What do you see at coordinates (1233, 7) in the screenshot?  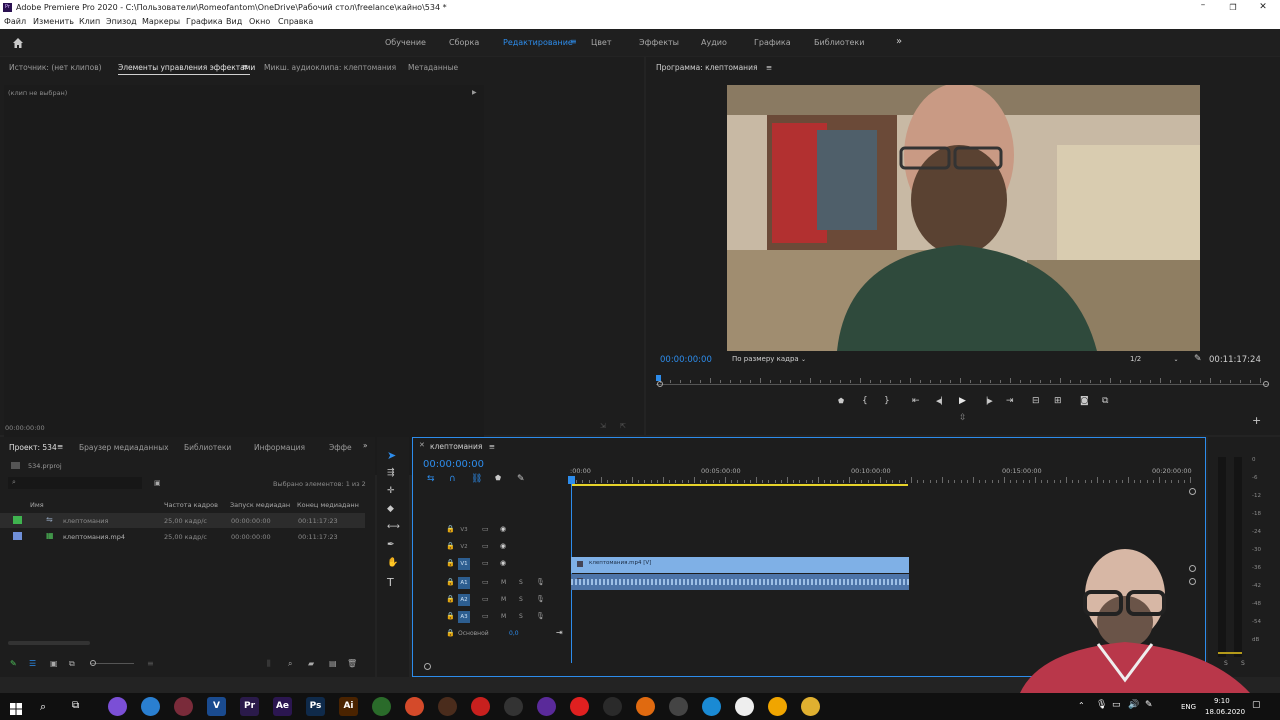 I see `maximize-button: ❐` at bounding box center [1233, 7].